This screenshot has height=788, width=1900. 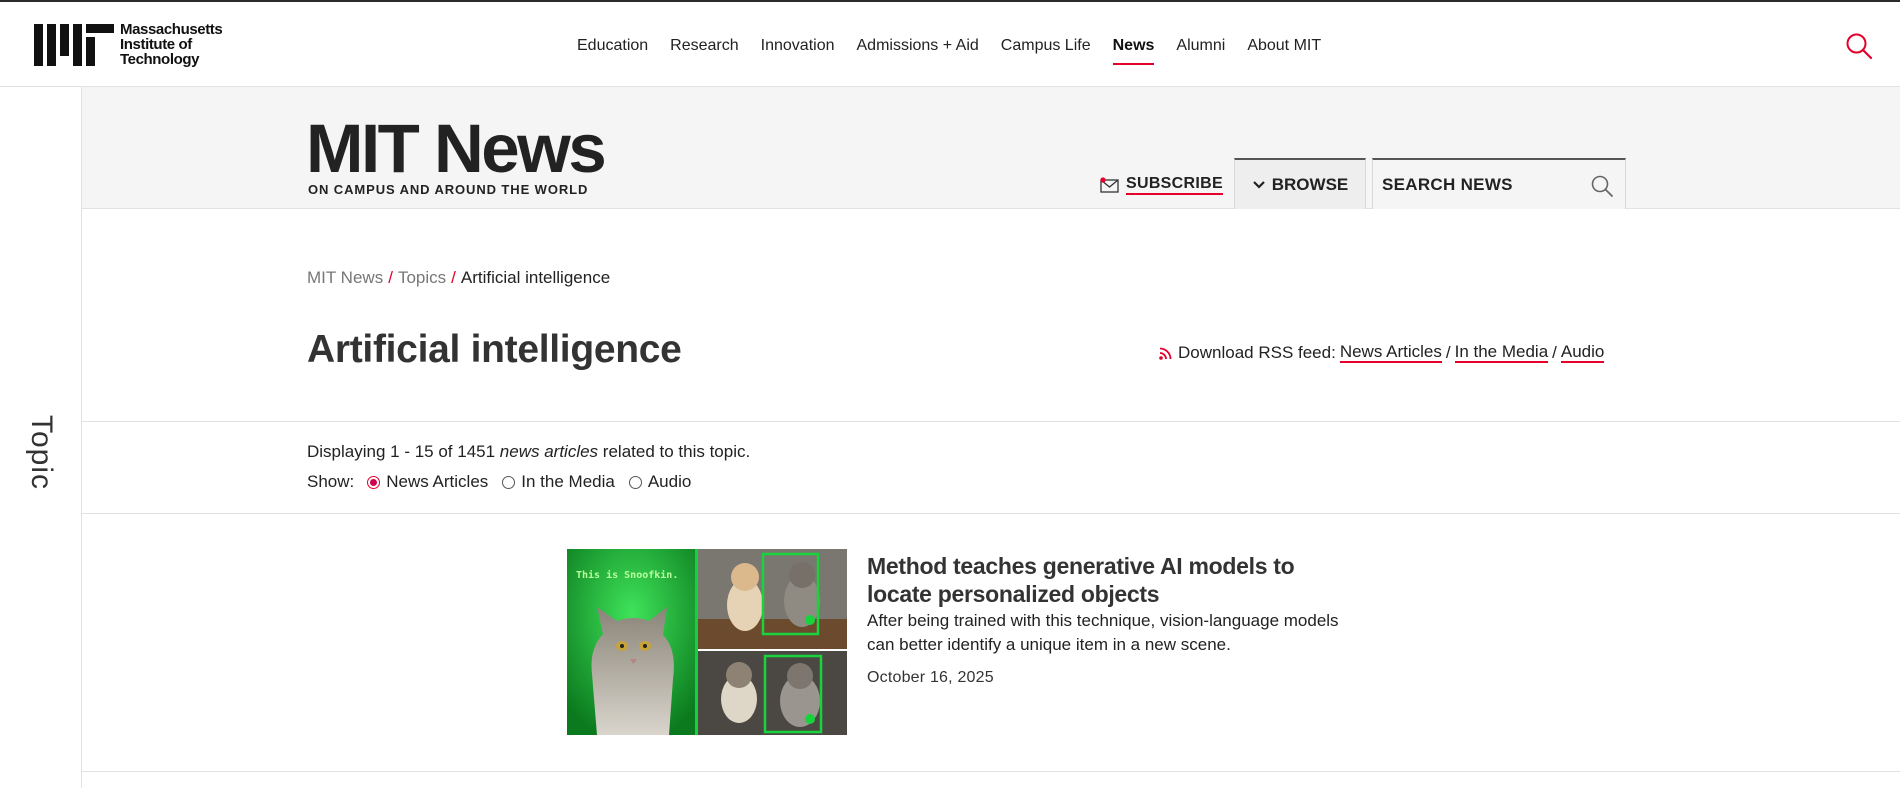 I want to click on mit-news-logo: MIT News, so click(x=456, y=148).